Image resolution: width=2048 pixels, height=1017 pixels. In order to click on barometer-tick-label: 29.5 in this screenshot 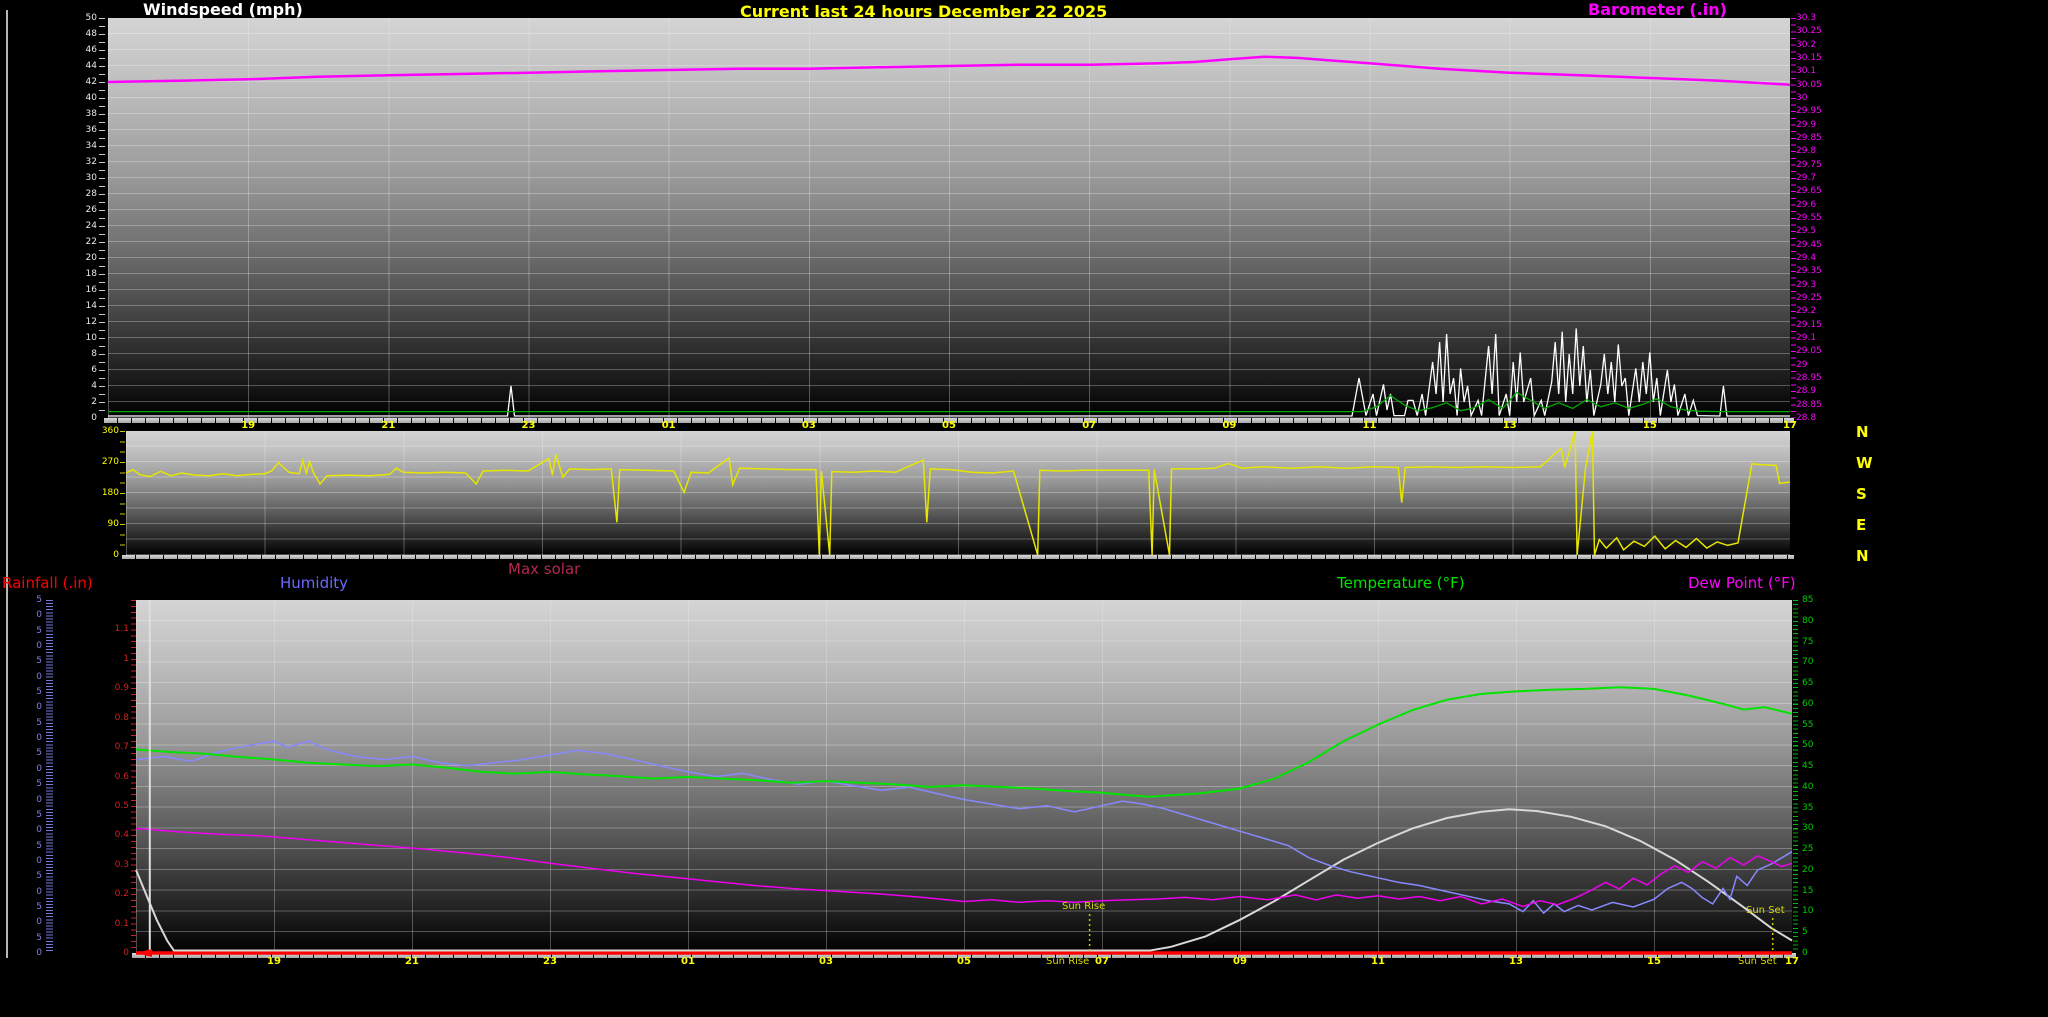, I will do `click(1806, 231)`.